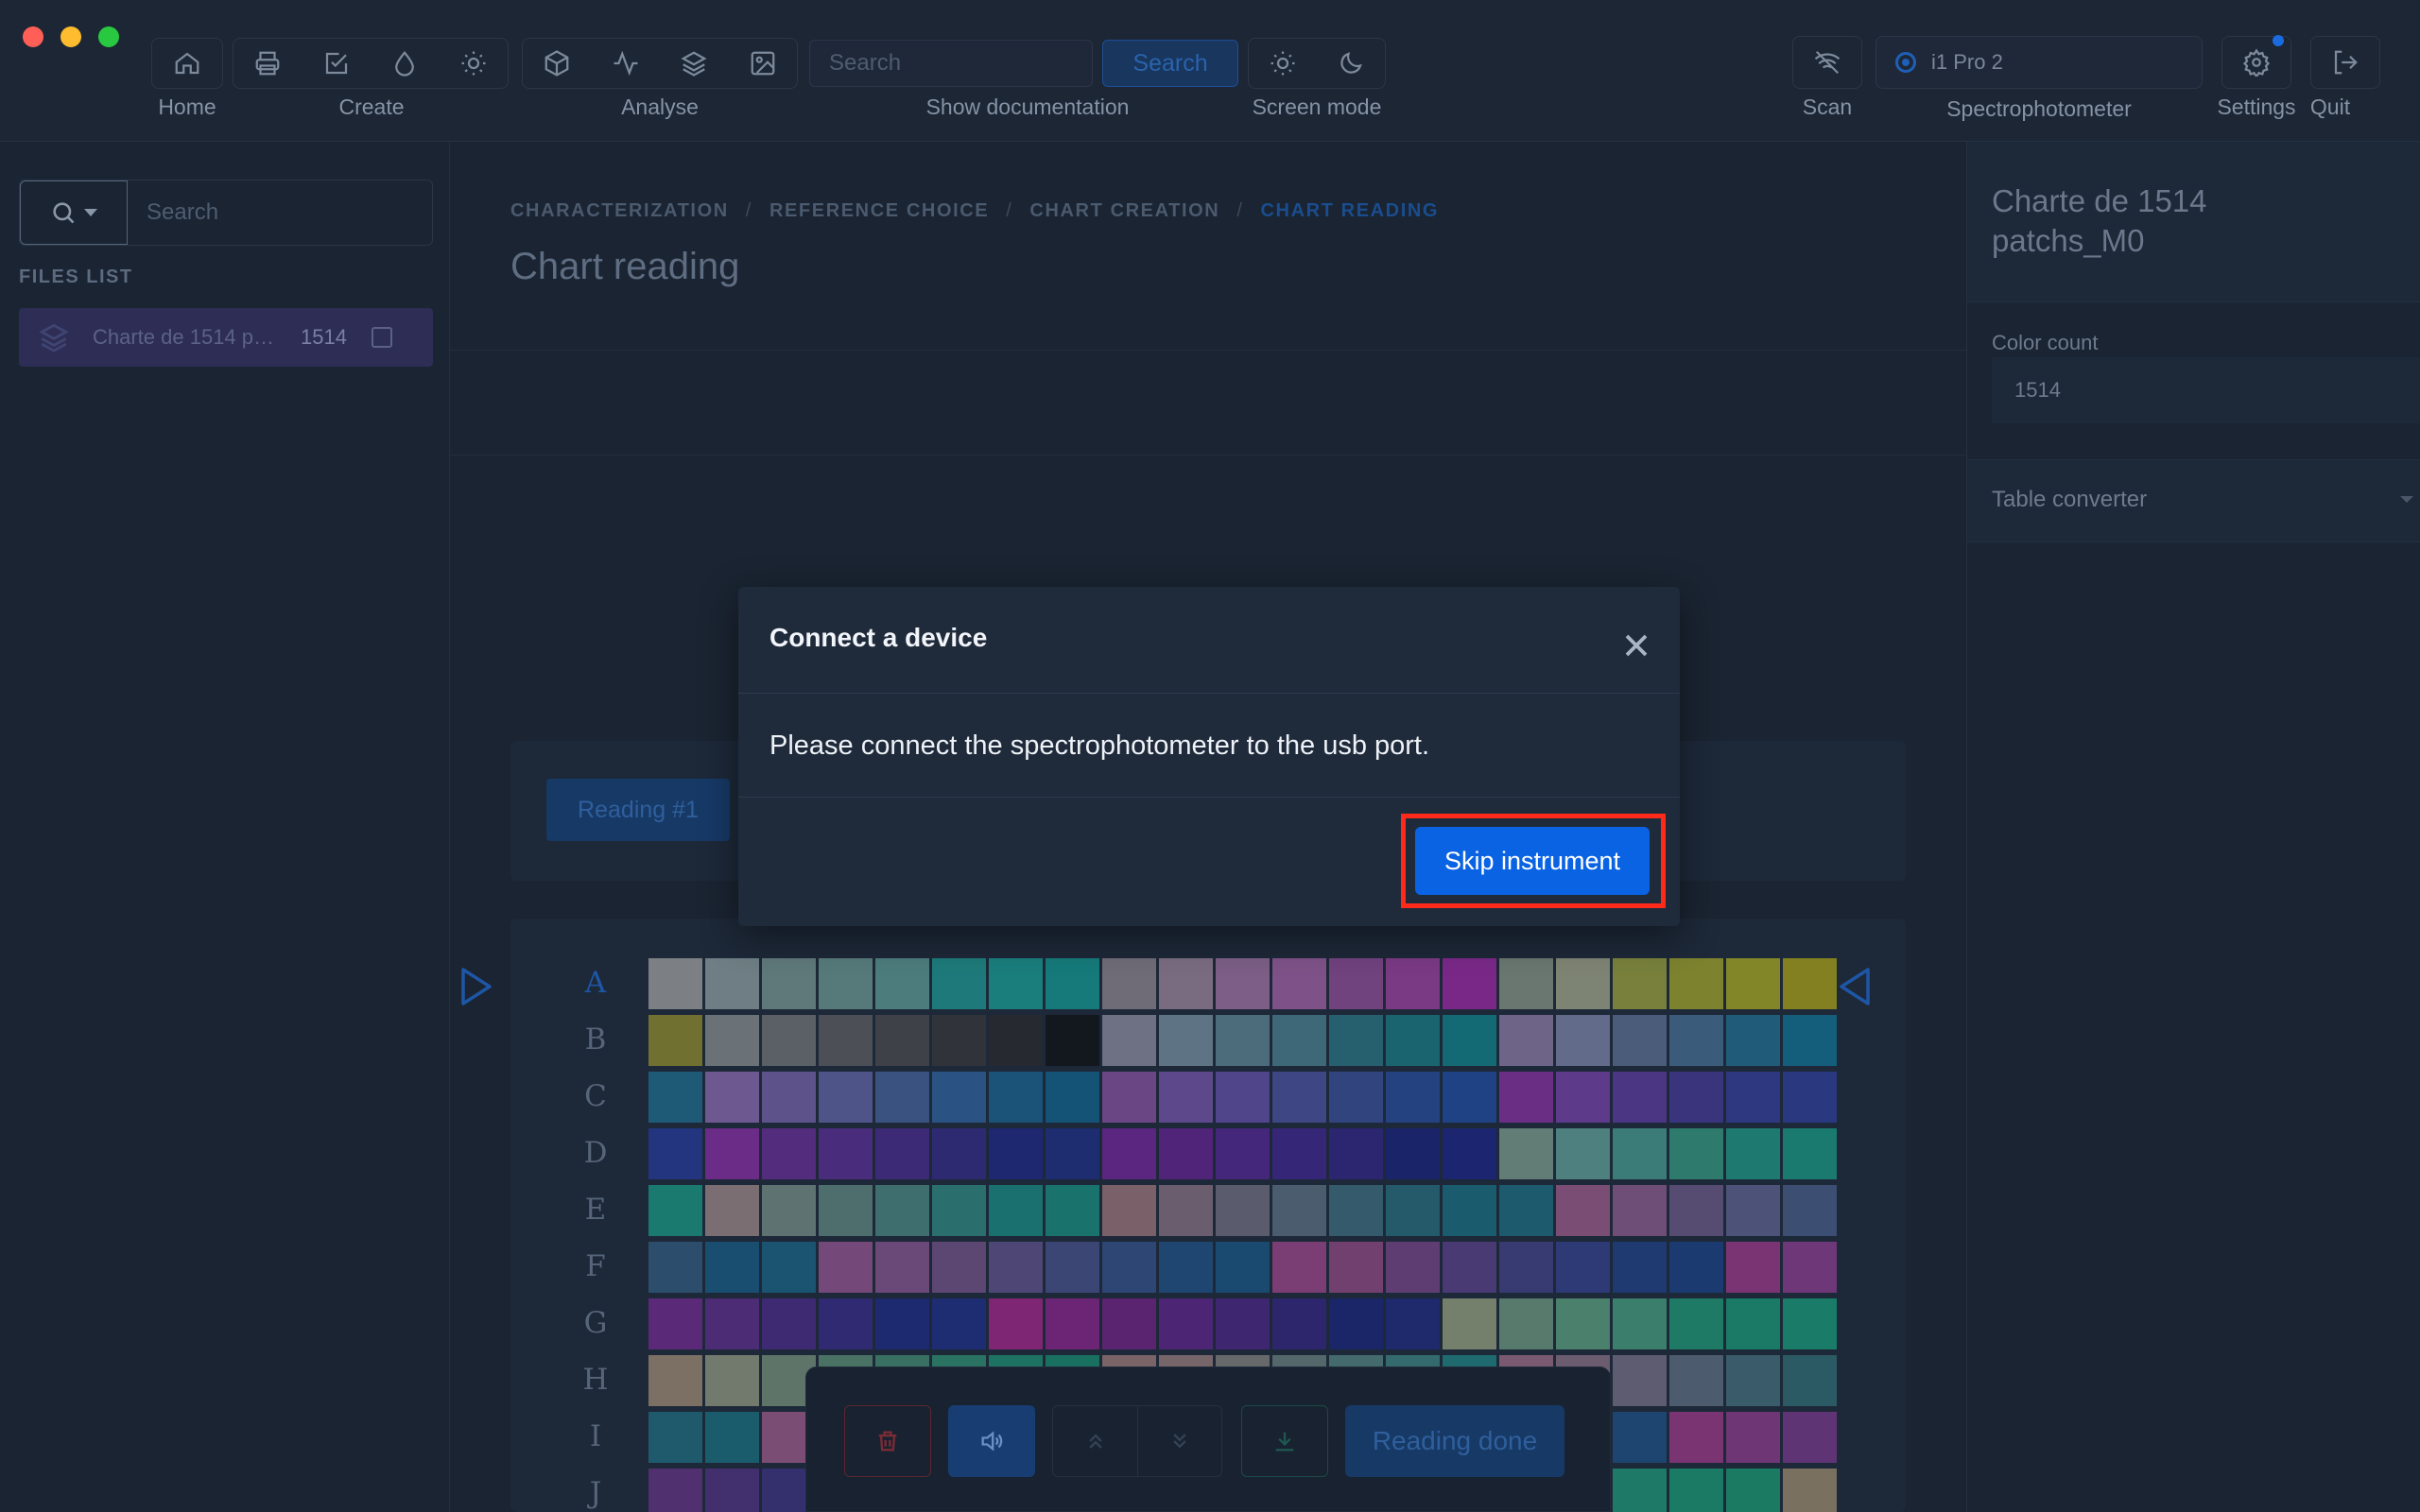 This screenshot has height=1512, width=2420. Describe the element at coordinates (638, 810) in the screenshot. I see `reading-tab: Reading #1` at that location.